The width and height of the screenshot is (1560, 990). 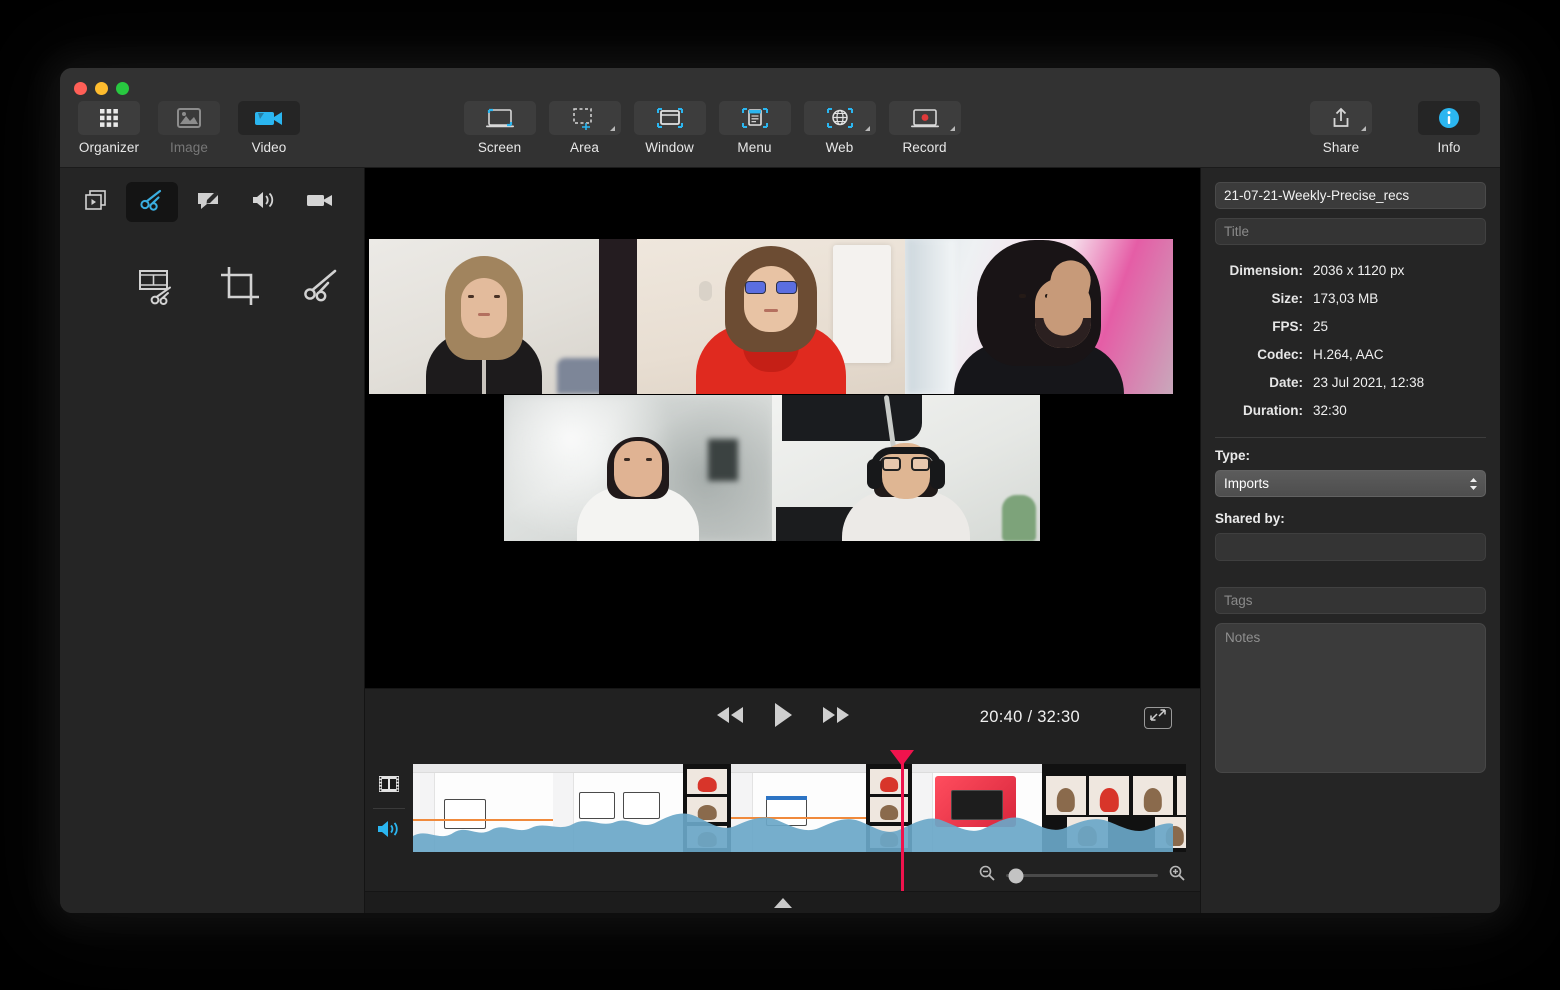 I want to click on area-selection-icon, so click(x=584, y=118).